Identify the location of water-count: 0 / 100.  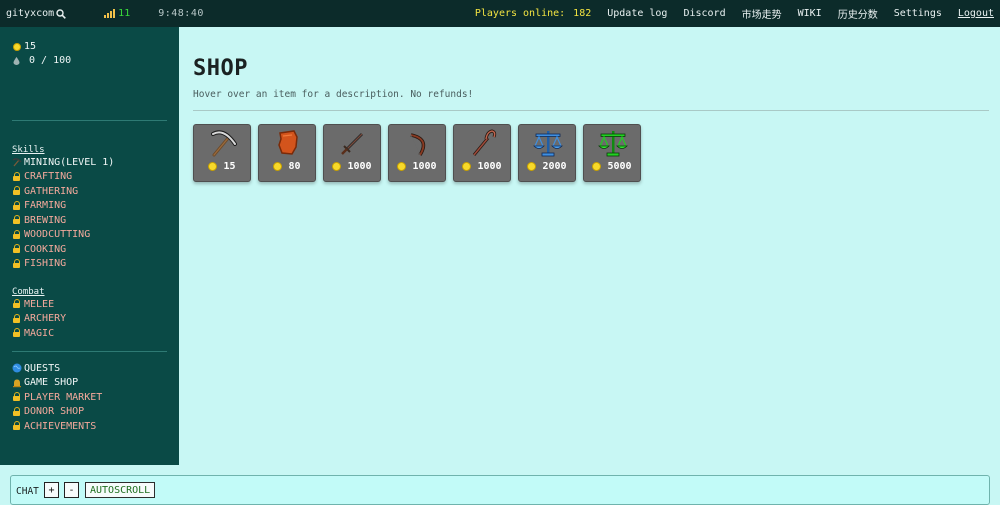
(50, 60).